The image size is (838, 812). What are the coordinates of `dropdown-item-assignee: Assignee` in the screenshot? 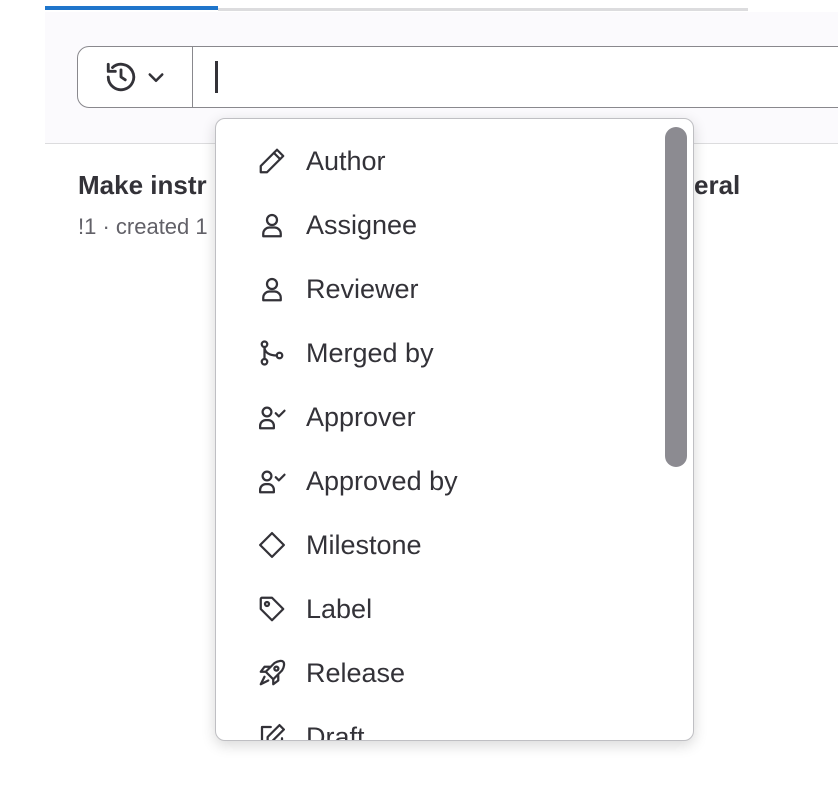 It's located at (454, 225).